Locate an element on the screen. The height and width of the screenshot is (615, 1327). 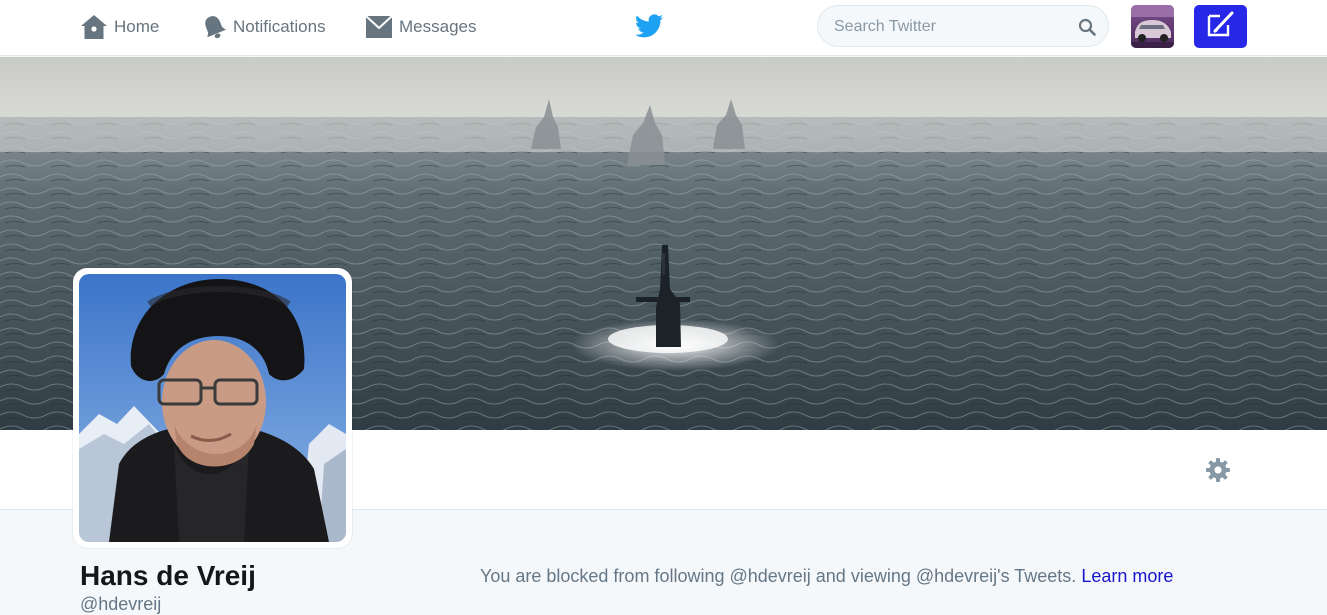
gear-icon is located at coordinates (1218, 472).